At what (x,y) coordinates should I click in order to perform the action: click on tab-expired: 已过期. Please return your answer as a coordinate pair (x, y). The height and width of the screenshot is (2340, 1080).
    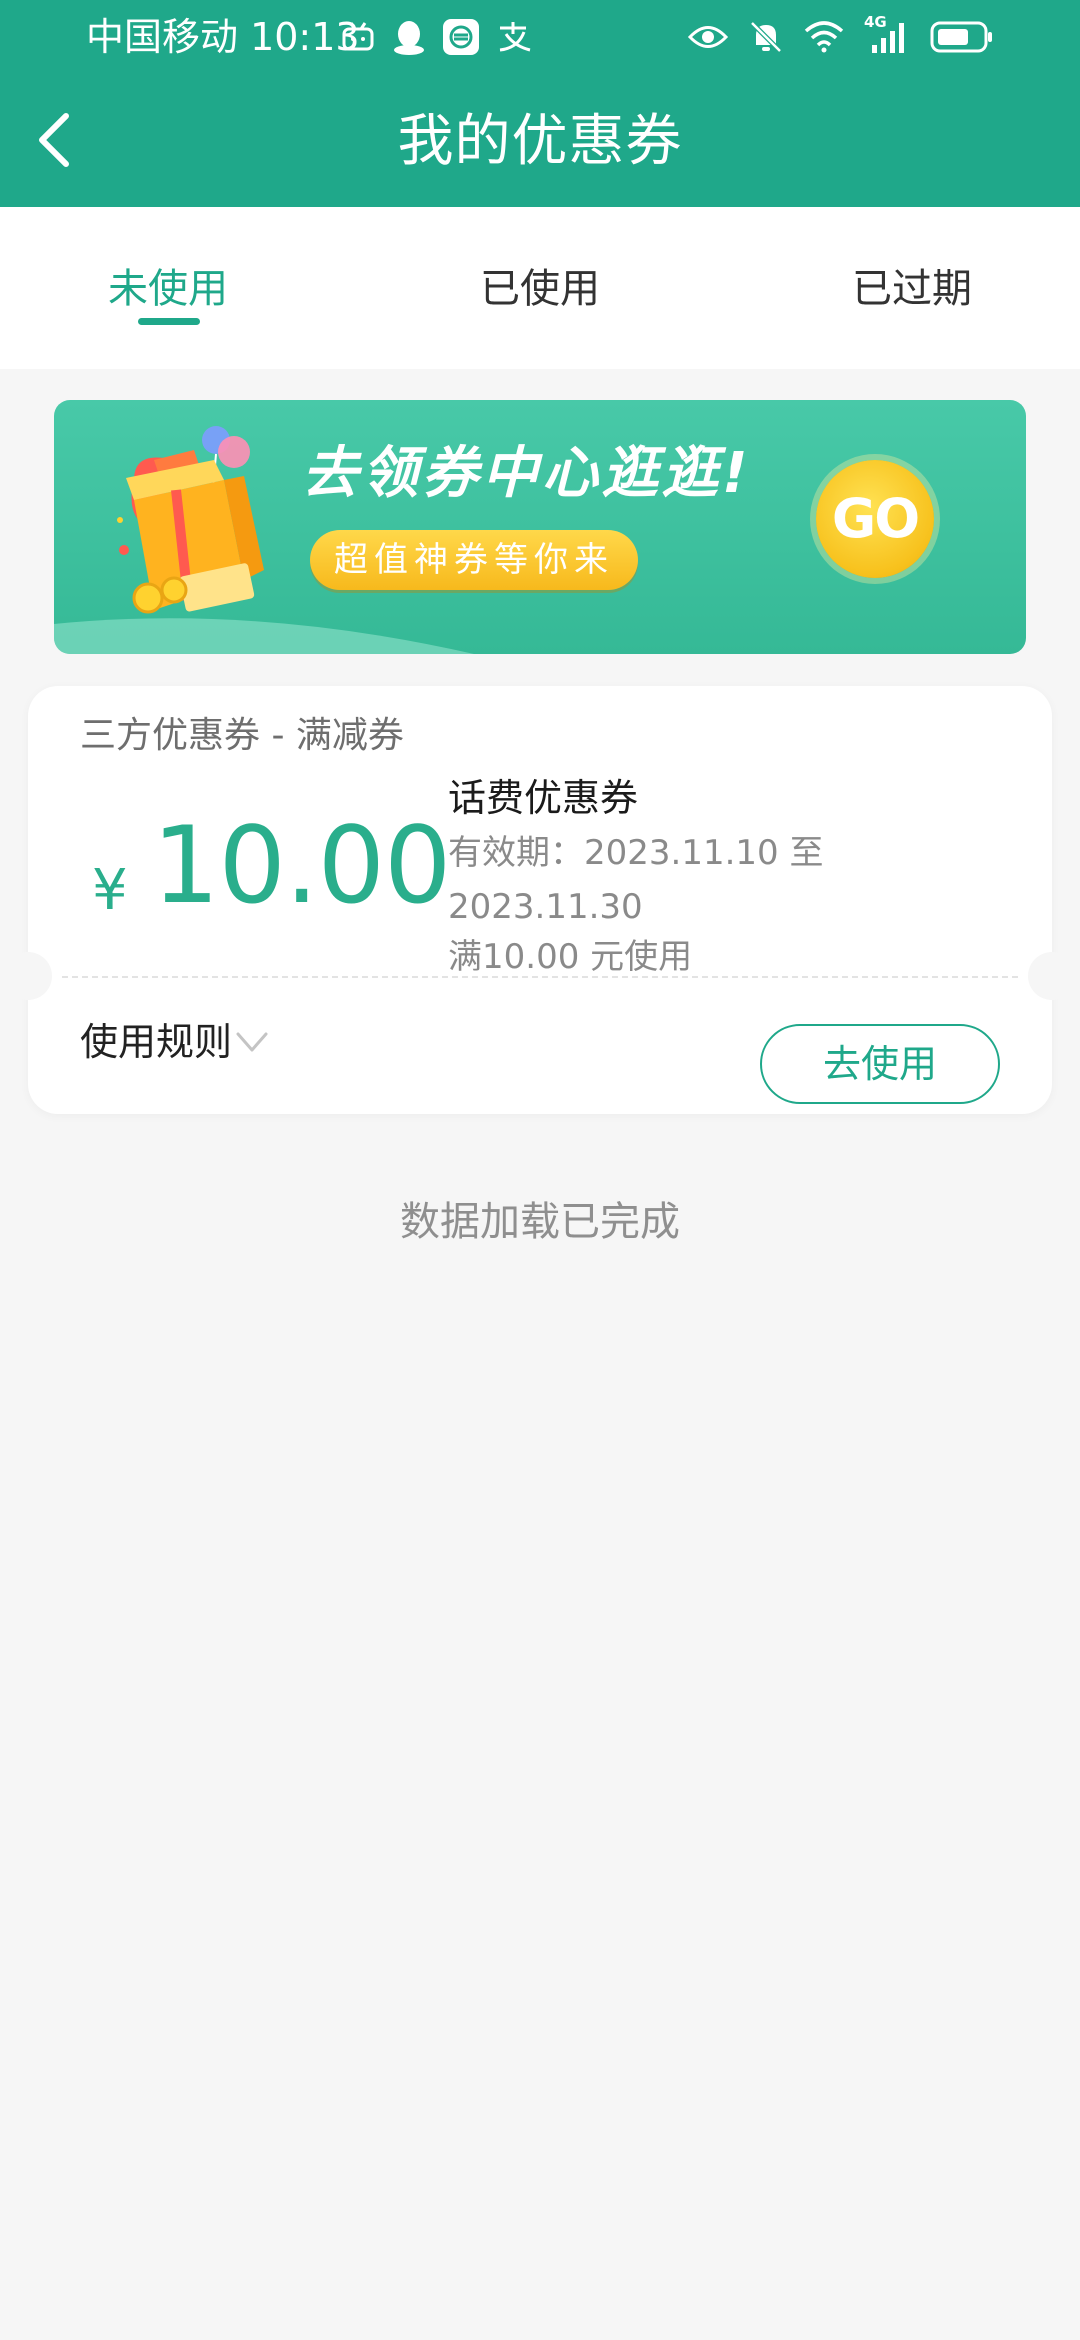
    Looking at the image, I should click on (912, 289).